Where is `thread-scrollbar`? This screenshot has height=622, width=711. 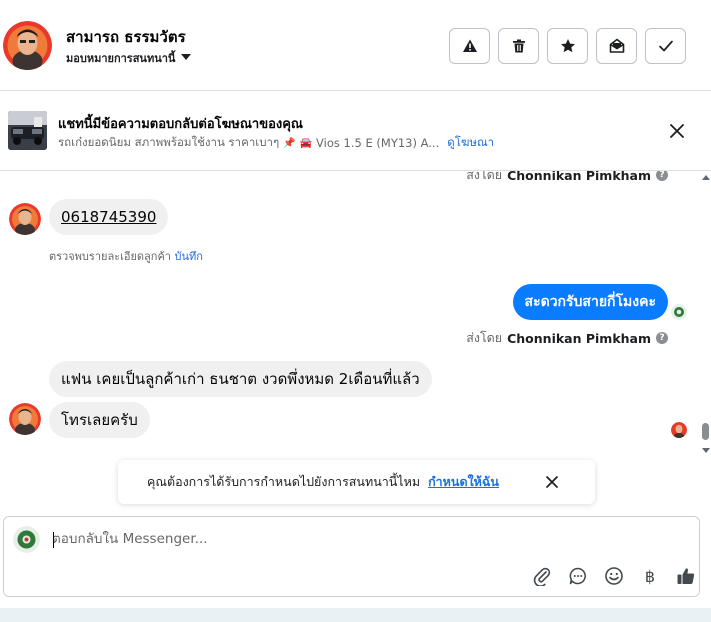 thread-scrollbar is located at coordinates (705, 316).